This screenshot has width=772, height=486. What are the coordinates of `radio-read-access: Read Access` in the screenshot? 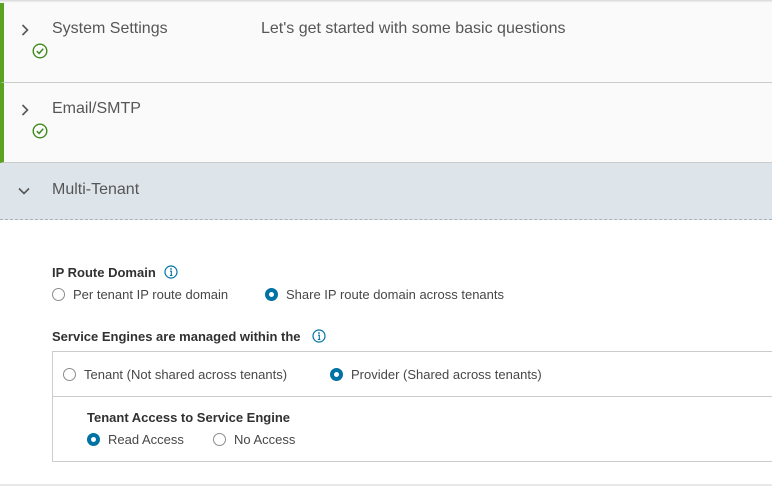 It's located at (135, 439).